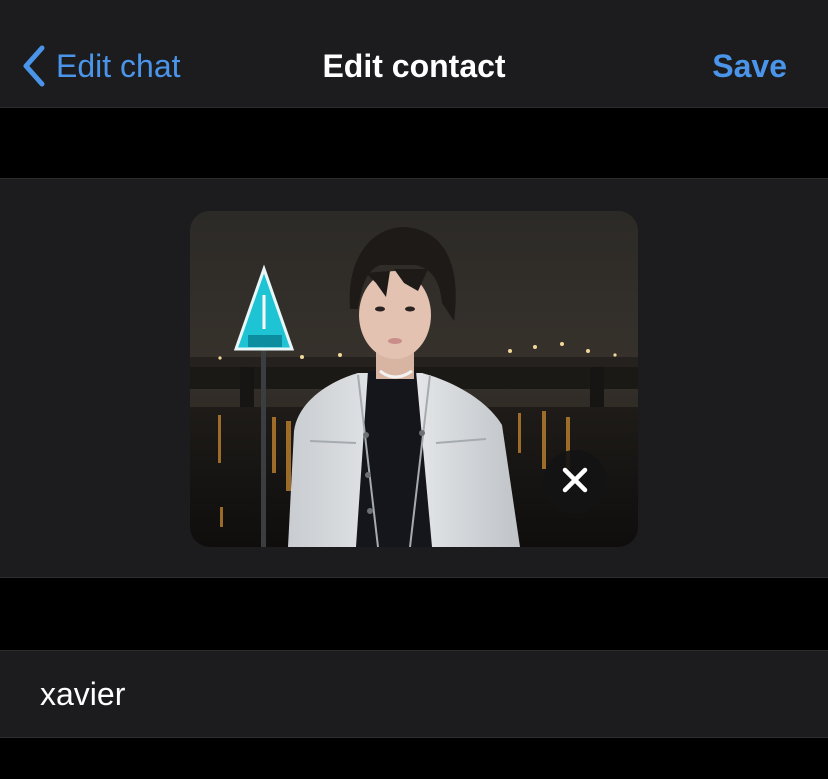 The image size is (828, 779). What do you see at coordinates (749, 66) in the screenshot?
I see `save-button: Save` at bounding box center [749, 66].